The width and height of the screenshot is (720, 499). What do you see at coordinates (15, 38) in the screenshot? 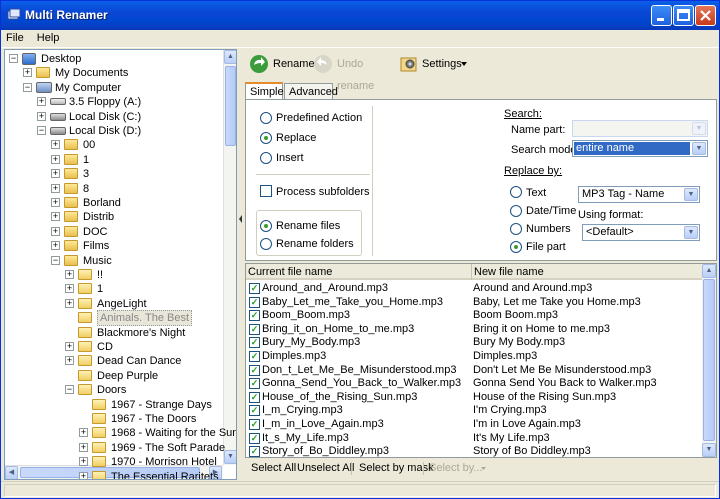
I see `menu-file: File` at bounding box center [15, 38].